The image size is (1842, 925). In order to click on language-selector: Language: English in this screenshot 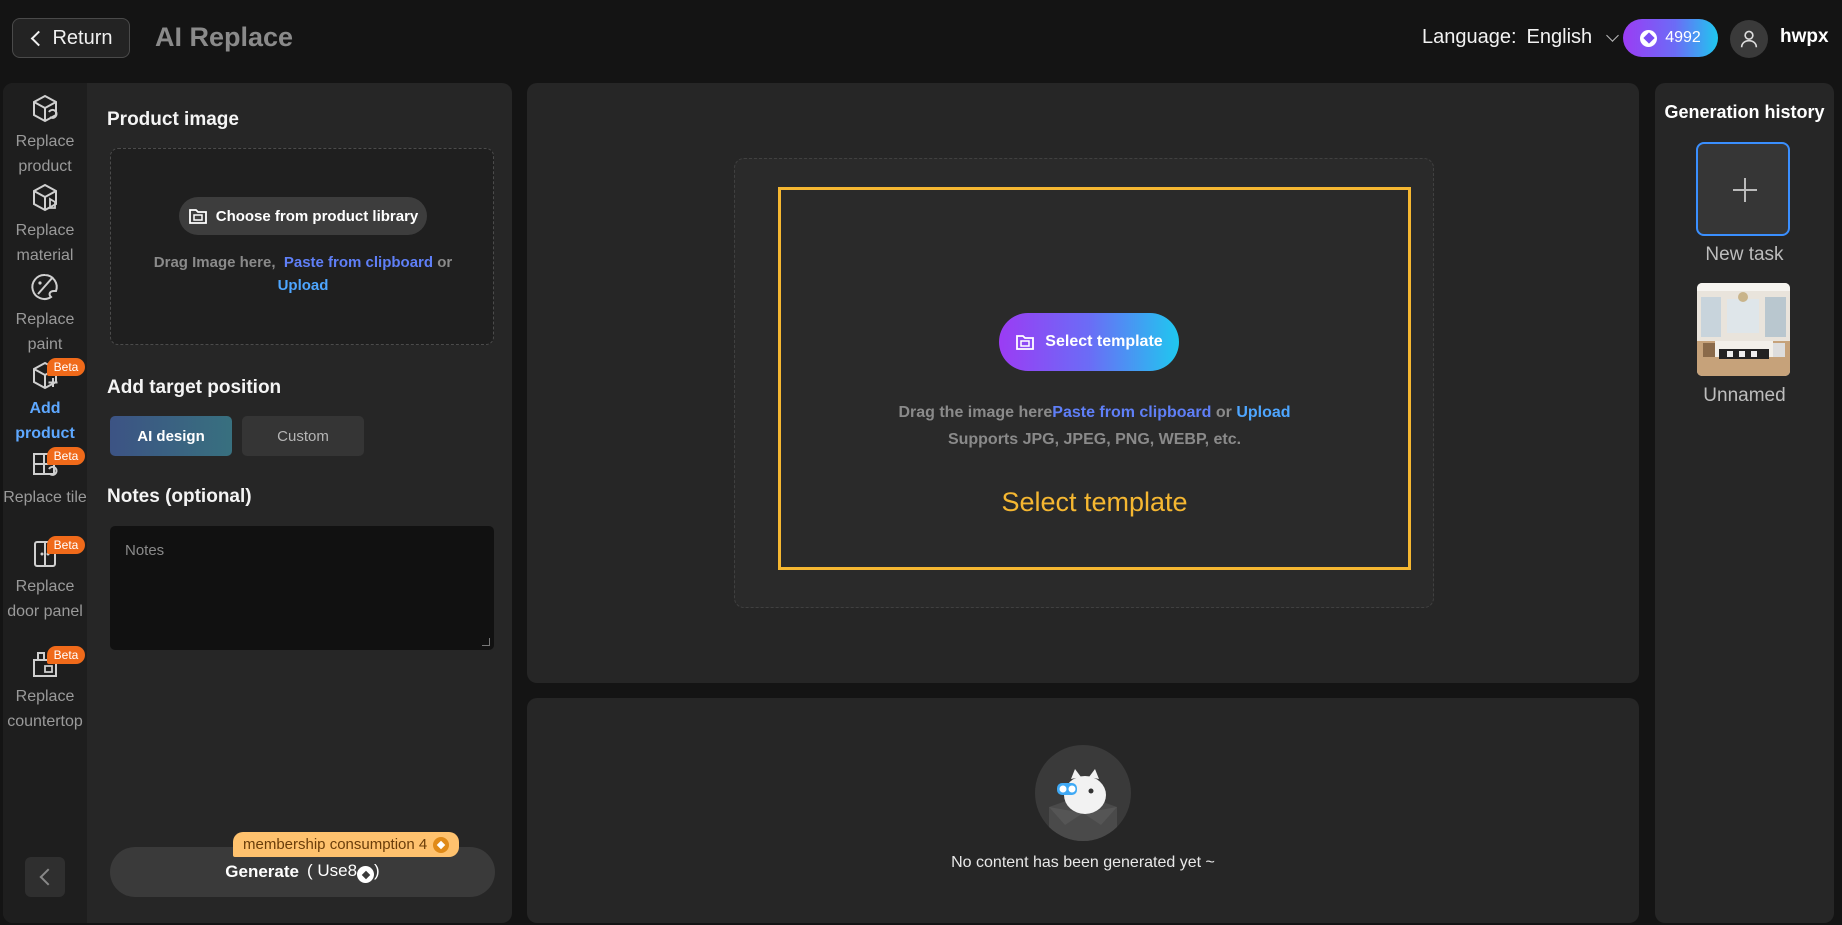, I will do `click(1521, 37)`.